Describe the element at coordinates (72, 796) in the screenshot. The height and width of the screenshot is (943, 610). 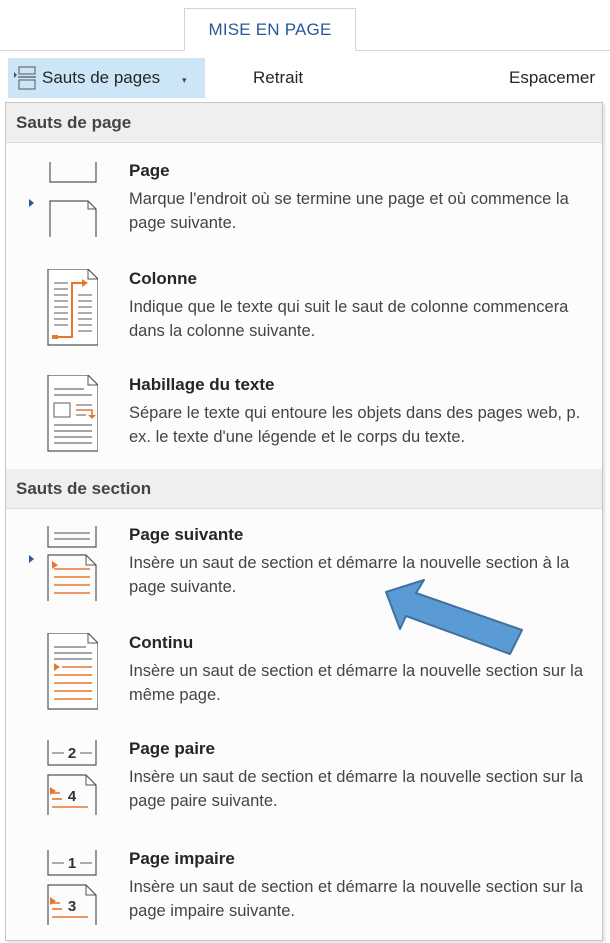
I see `icon-badge-4: 4` at that location.